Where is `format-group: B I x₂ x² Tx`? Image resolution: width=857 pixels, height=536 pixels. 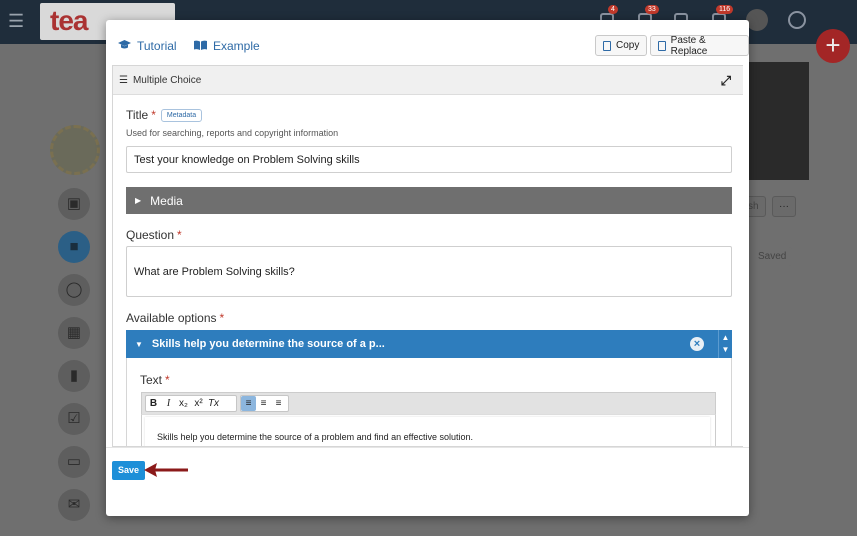 format-group: B I x₂ x² Tx is located at coordinates (191, 403).